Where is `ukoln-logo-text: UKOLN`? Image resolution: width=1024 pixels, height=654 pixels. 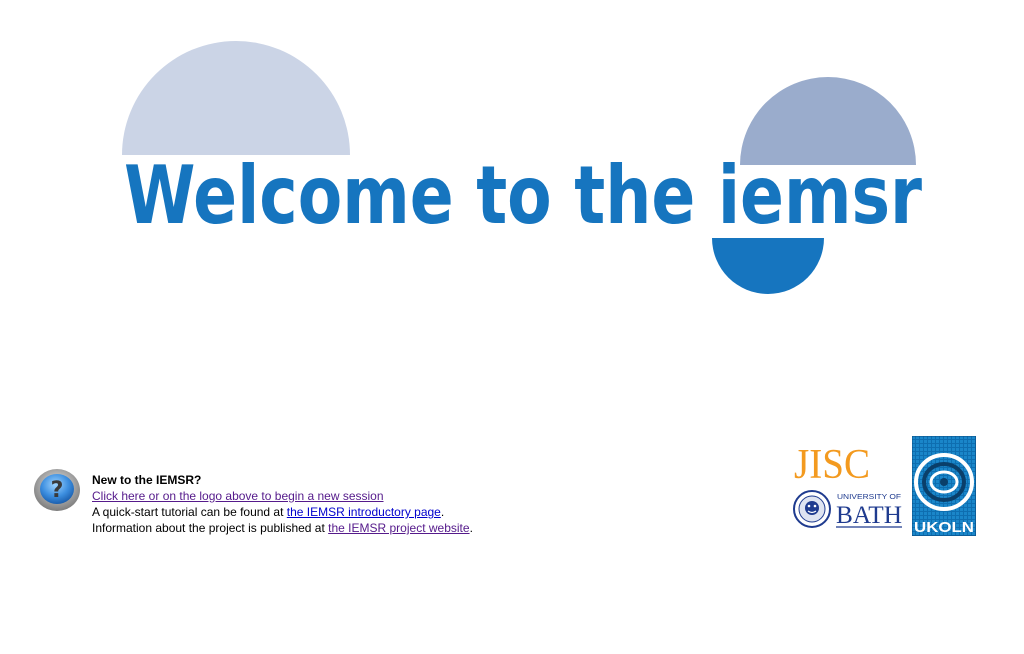
ukoln-logo-text: UKOLN is located at coordinates (944, 527).